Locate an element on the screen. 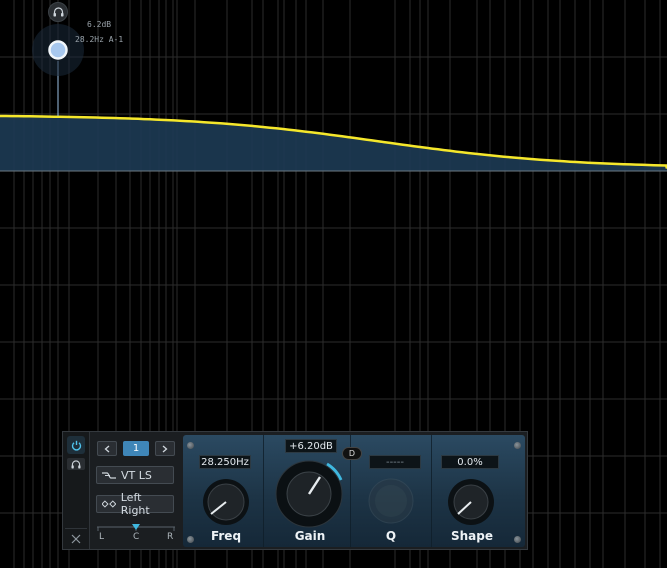 This screenshot has width=667, height=568. band-1-node is located at coordinates (58, 50).